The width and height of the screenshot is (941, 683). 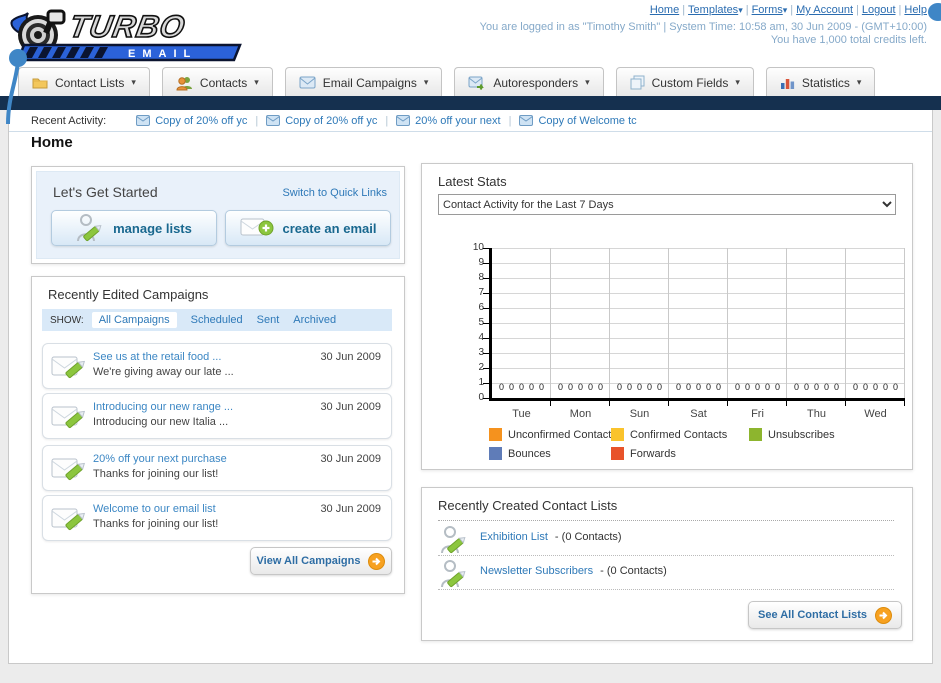 I want to click on legend-item-bounces: Bounces, so click(x=520, y=453).